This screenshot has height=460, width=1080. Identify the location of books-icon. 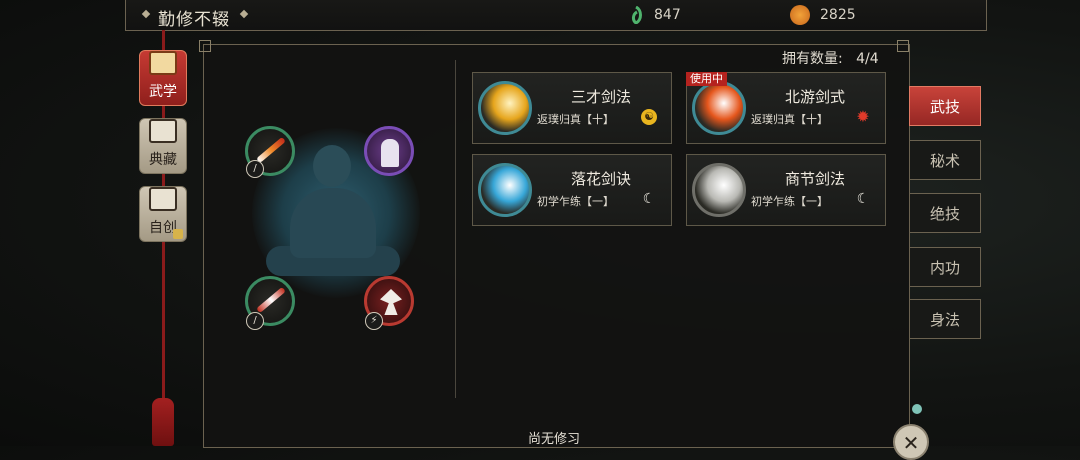
(163, 131).